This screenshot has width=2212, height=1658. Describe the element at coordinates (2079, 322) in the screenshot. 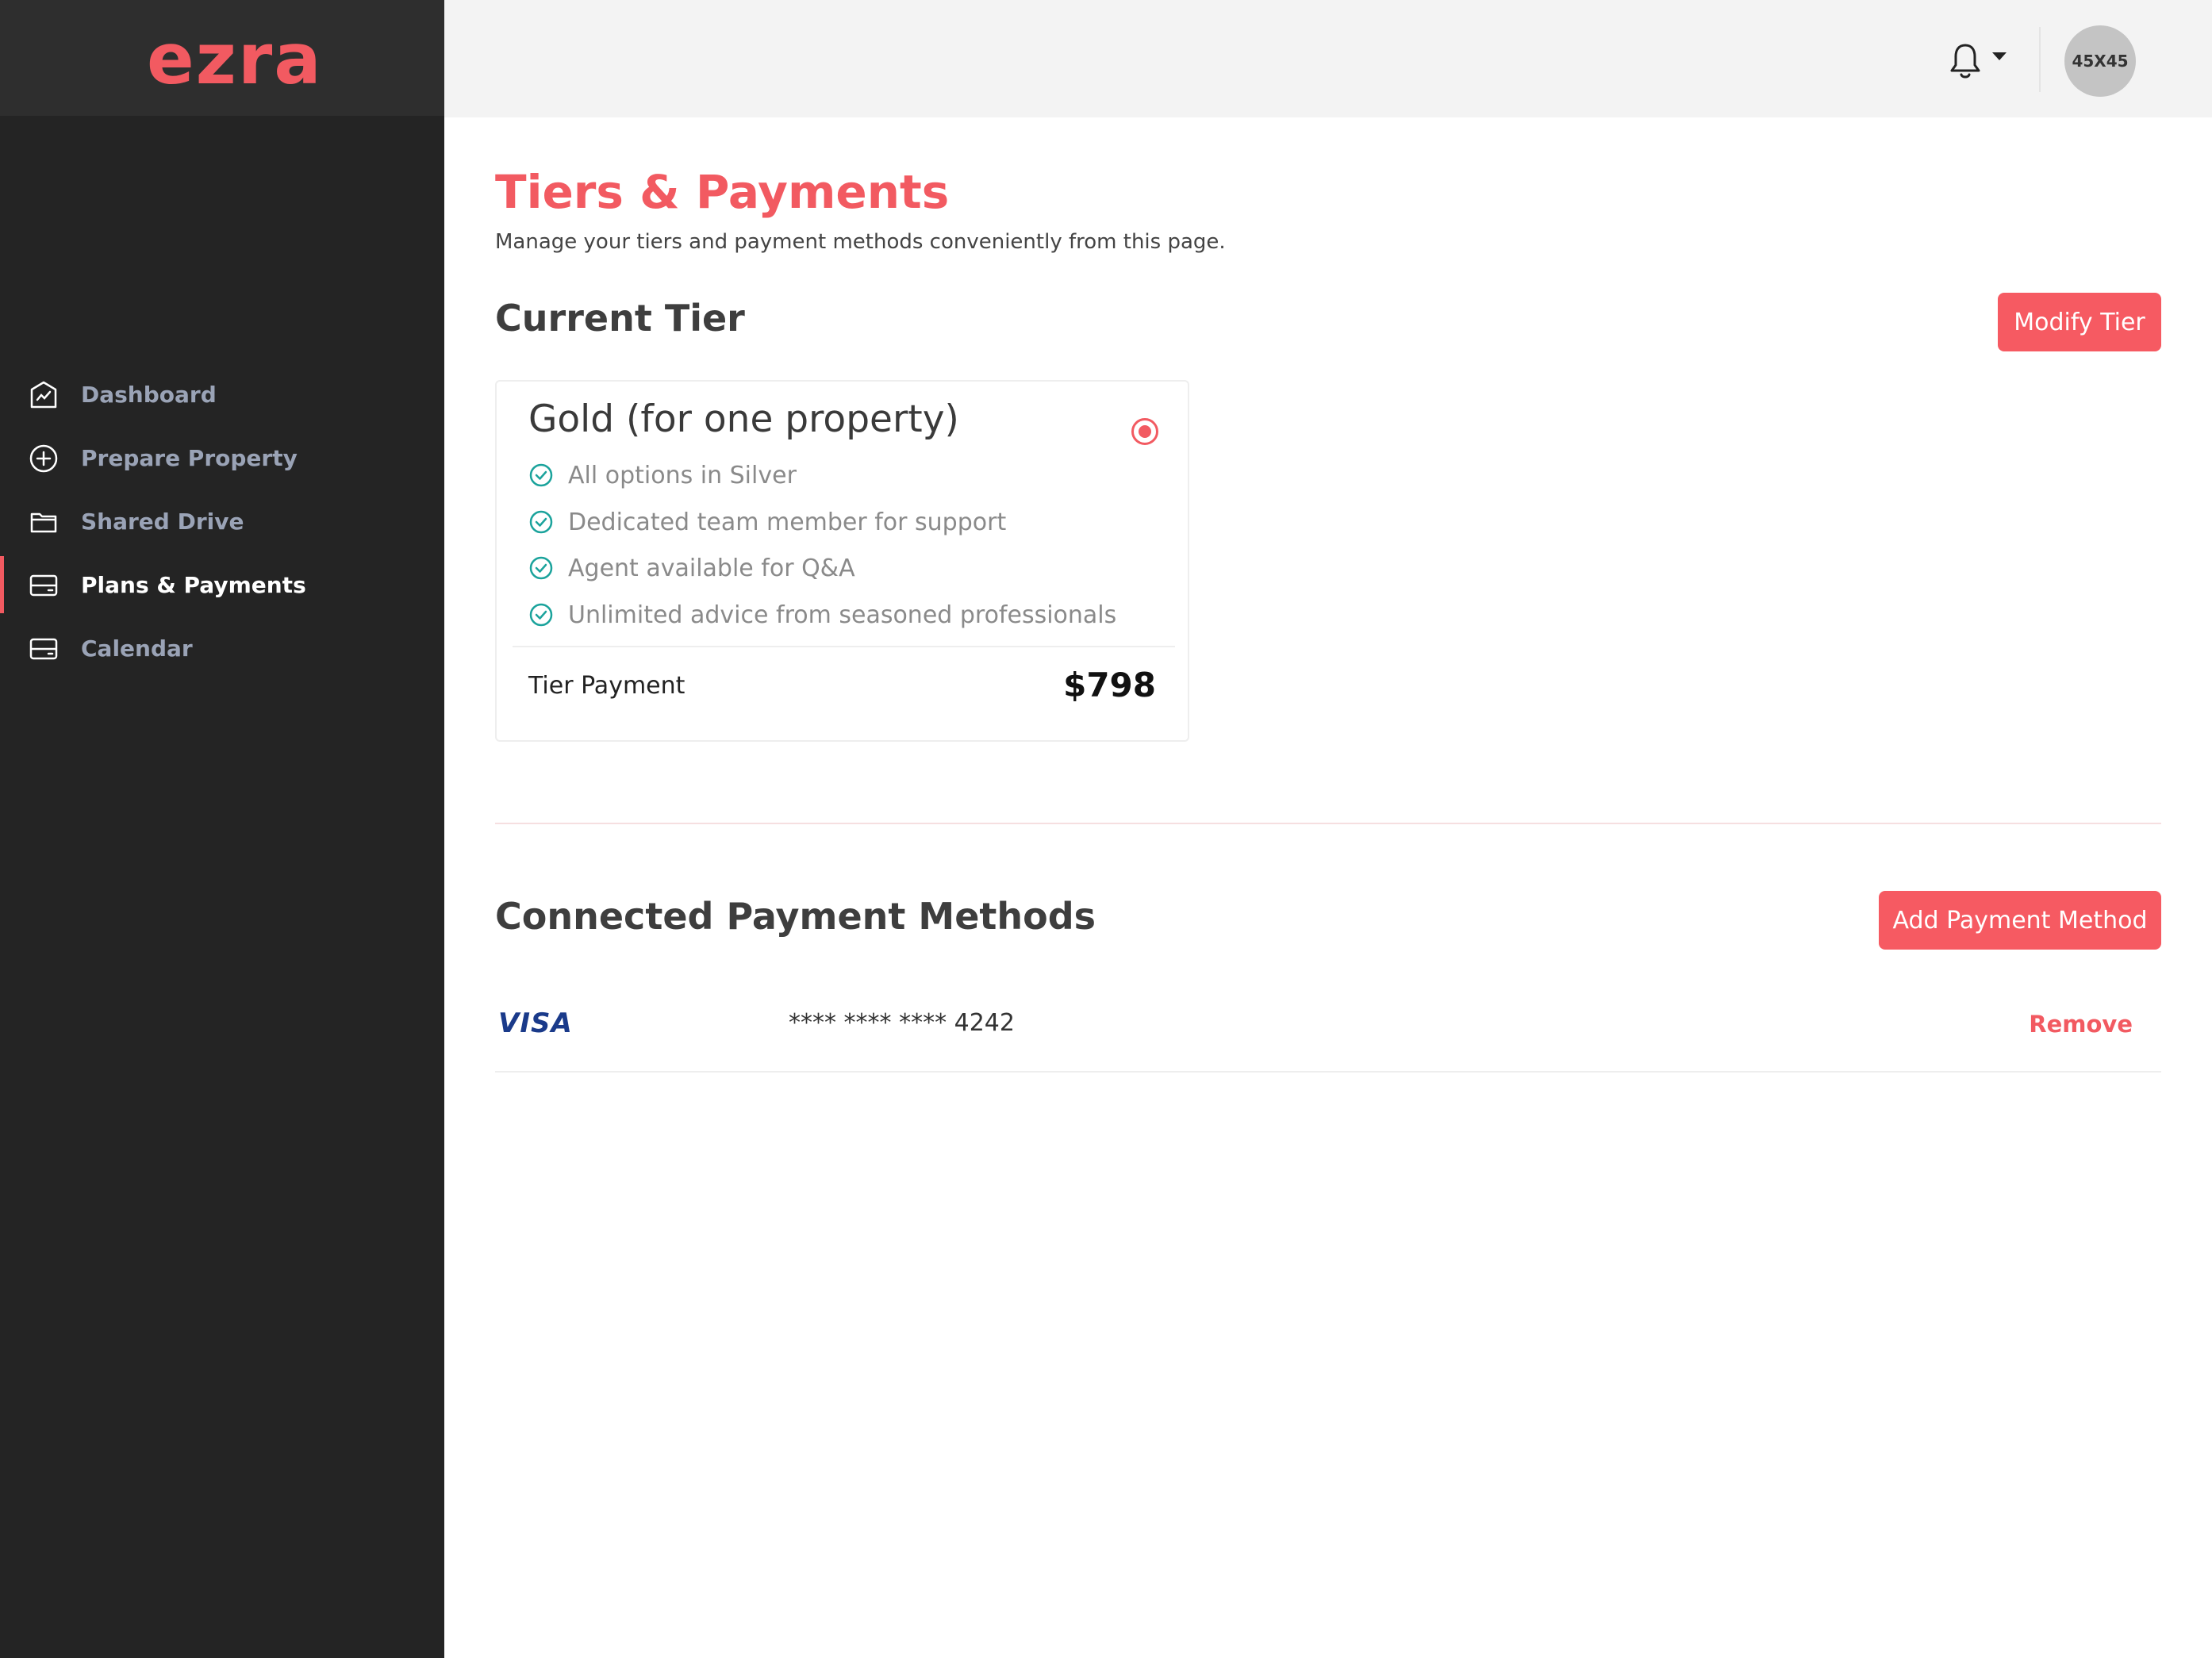

I see `modify-tier-button: Modify Tier` at that location.